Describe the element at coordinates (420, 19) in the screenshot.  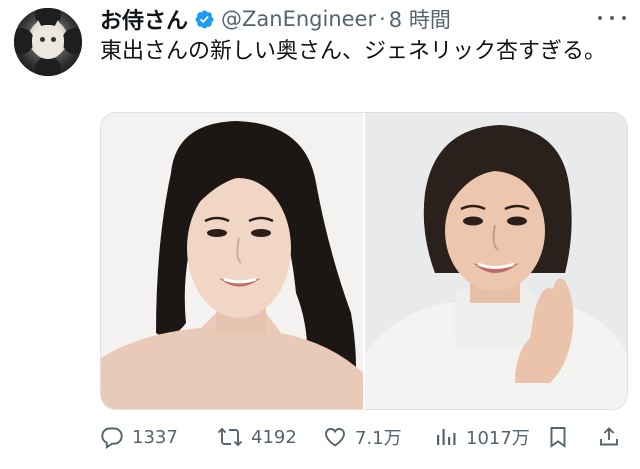
I see `tweet-time: 8 時間` at that location.